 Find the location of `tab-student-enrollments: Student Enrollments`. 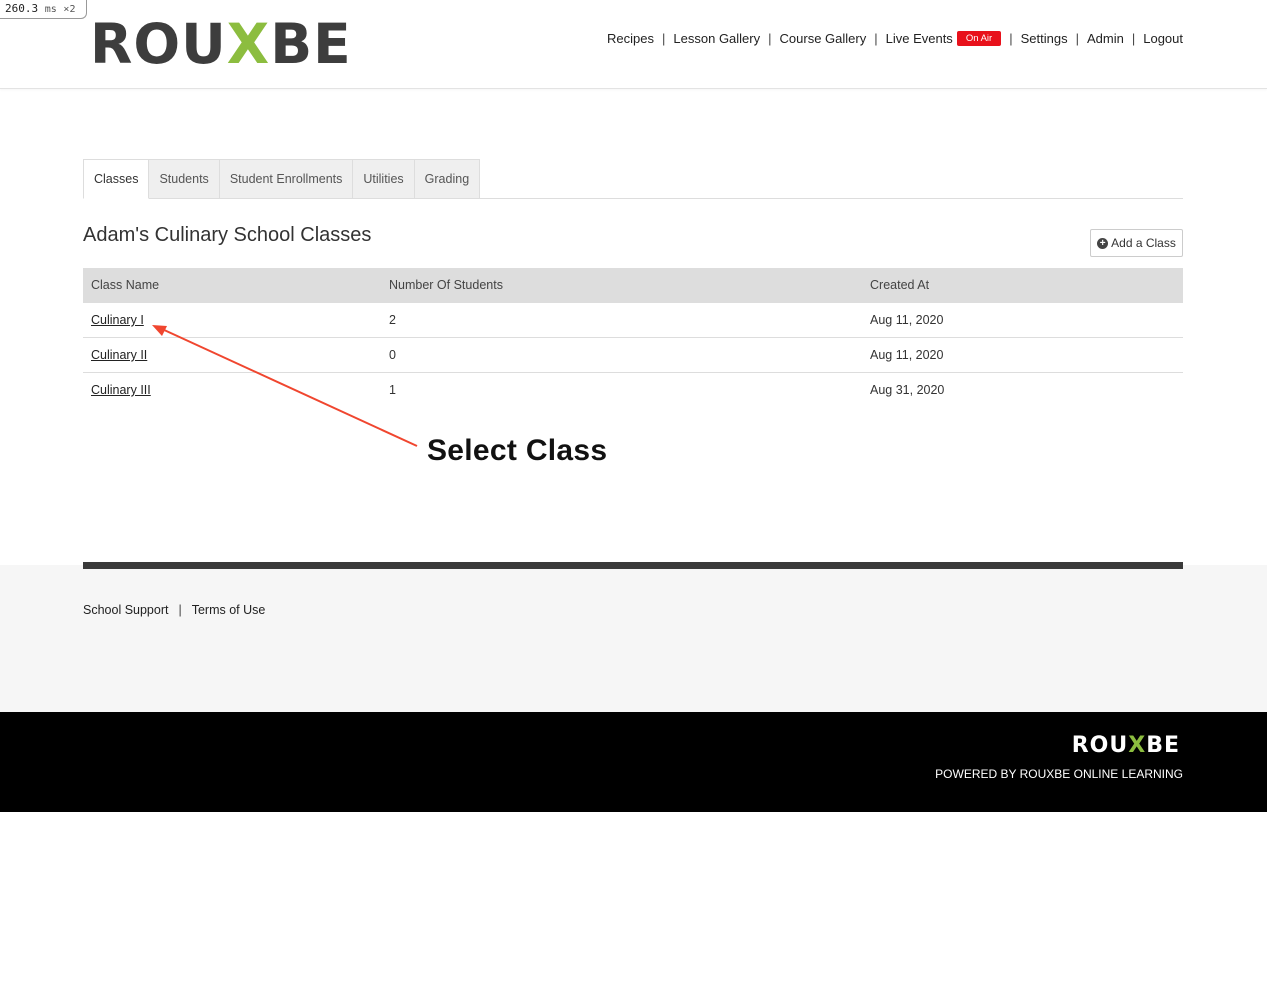

tab-student-enrollments: Student Enrollments is located at coordinates (286, 179).